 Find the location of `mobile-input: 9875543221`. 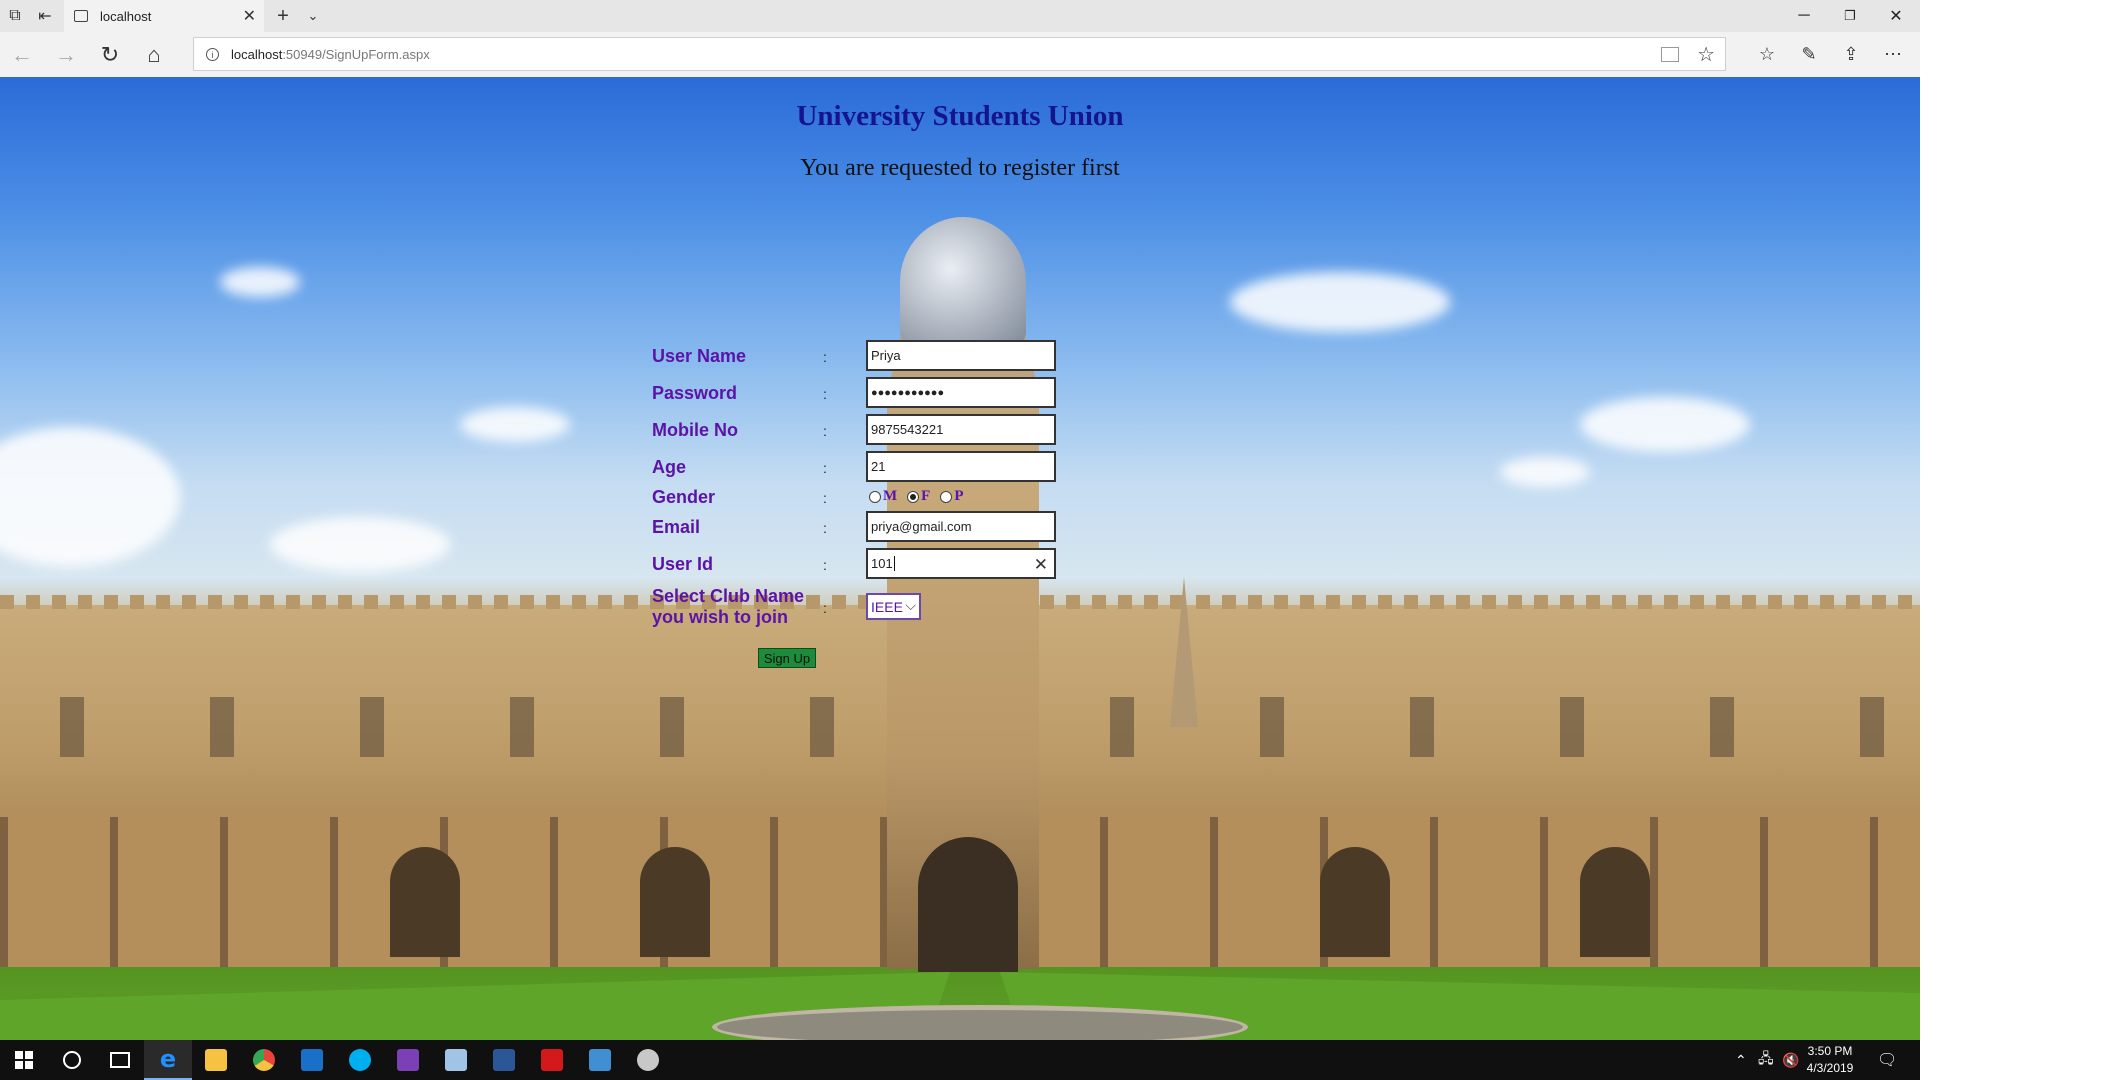

mobile-input: 9875543221 is located at coordinates (961, 429).